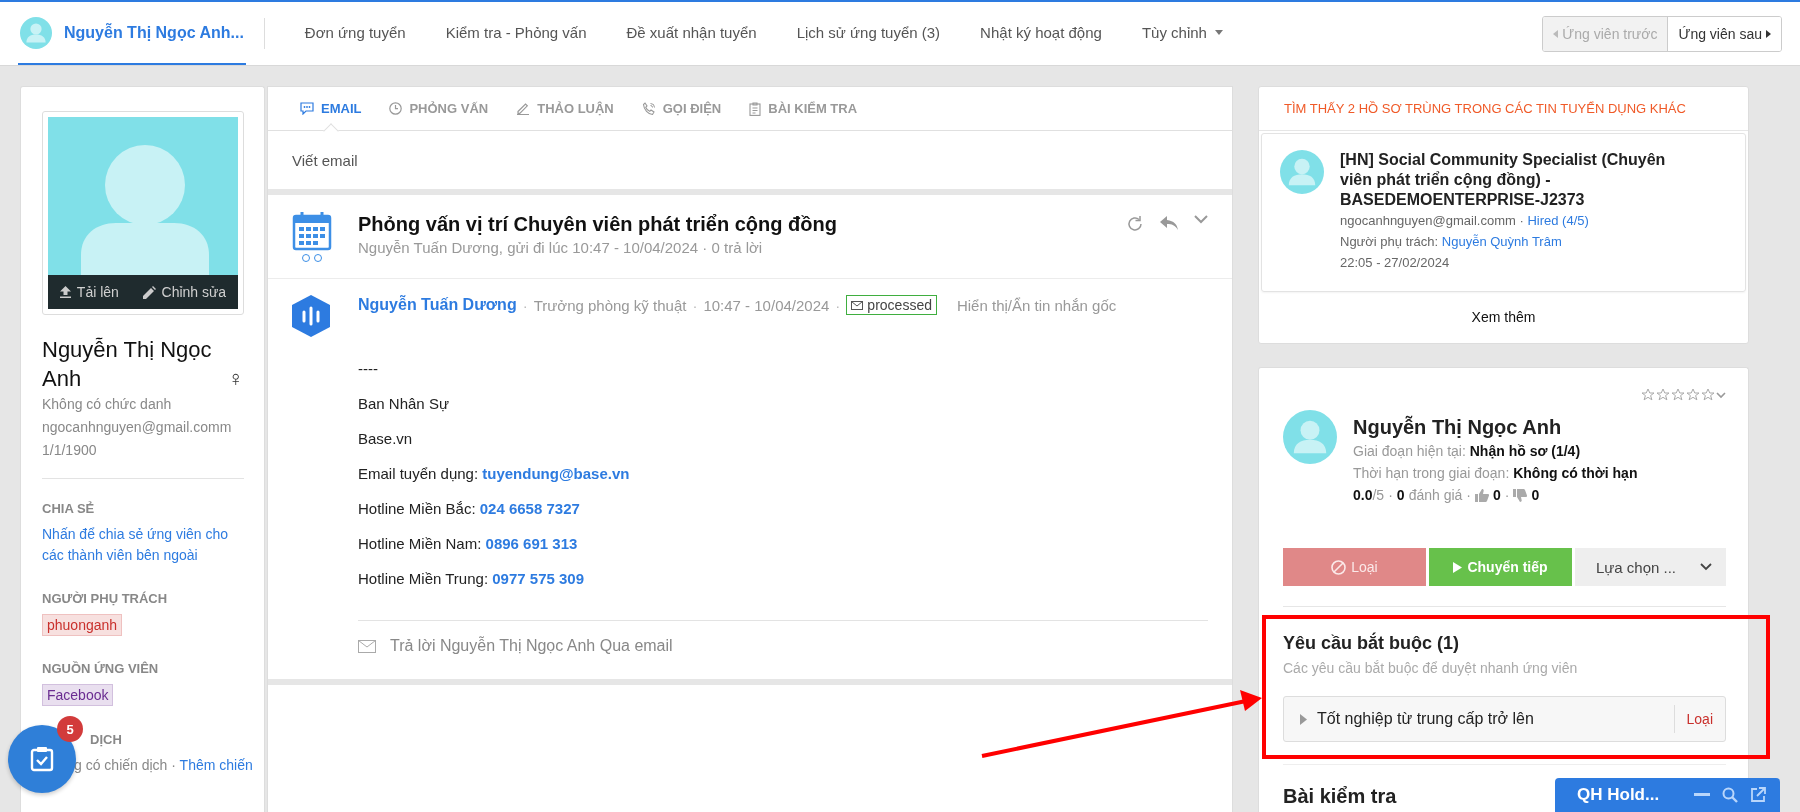 Image resolution: width=1800 pixels, height=812 pixels. Describe the element at coordinates (311, 316) in the screenshot. I see `hexagon-logo-icon` at that location.